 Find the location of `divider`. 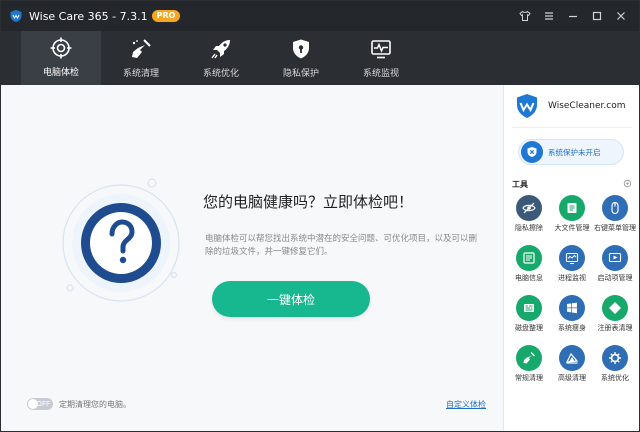

divider is located at coordinates (572, 127).